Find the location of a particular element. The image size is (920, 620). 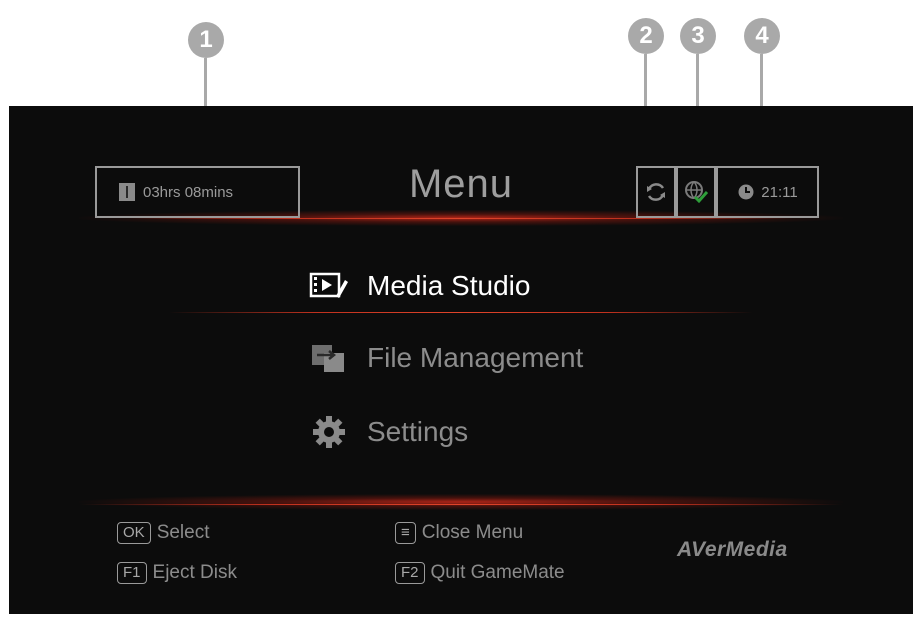

f1-key: F1 is located at coordinates (132, 573).